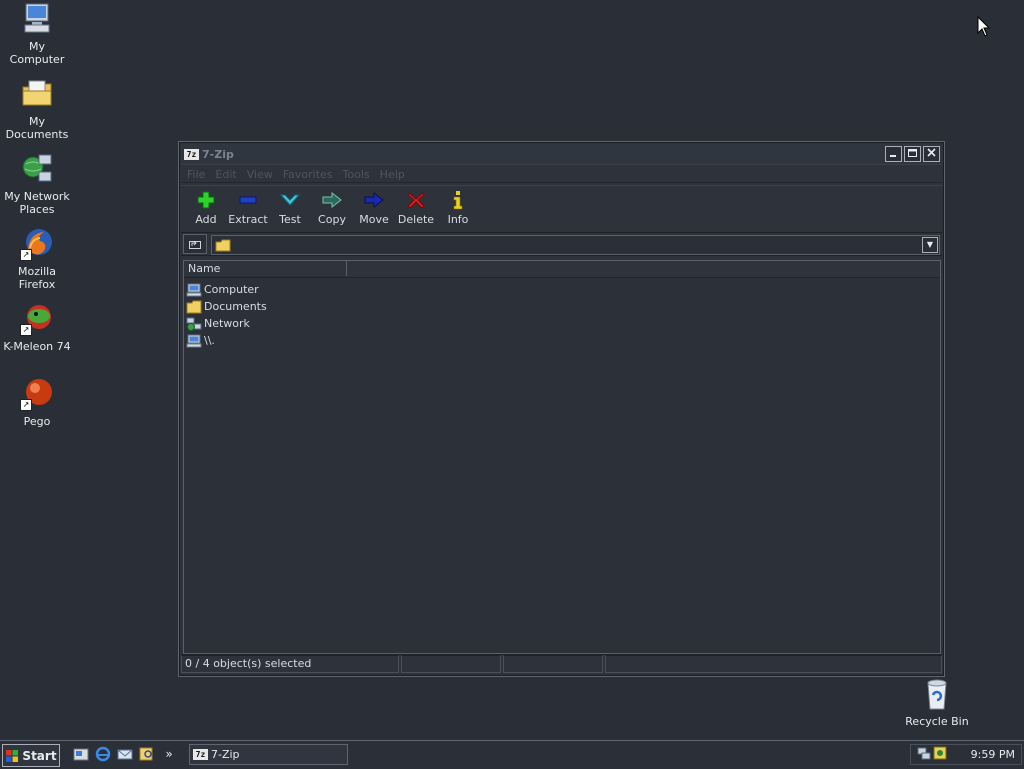  Describe the element at coordinates (940, 754) in the screenshot. I see `tray-app-icon` at that location.